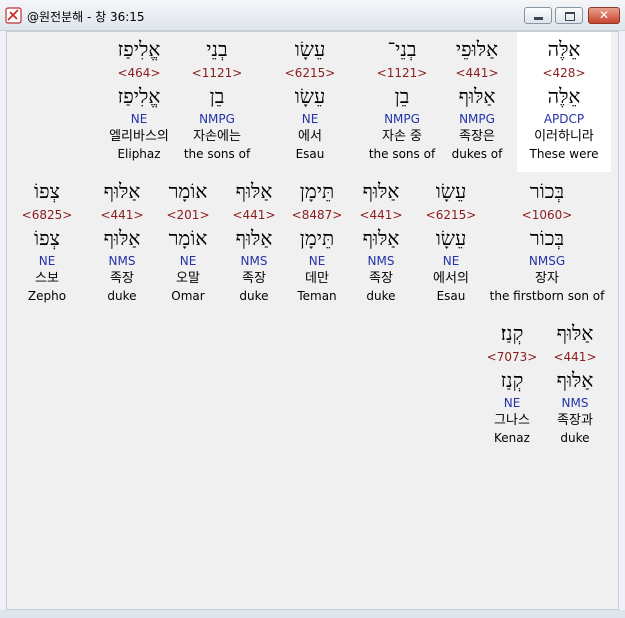 Image resolution: width=625 pixels, height=618 pixels. Describe the element at coordinates (451, 278) in the screenshot. I see `korean-gloss: 에서의` at that location.